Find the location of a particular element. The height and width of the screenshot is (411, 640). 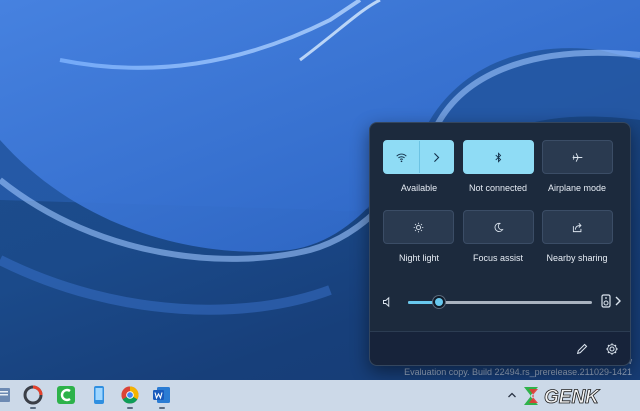

focus-assist-tile is located at coordinates (498, 227).